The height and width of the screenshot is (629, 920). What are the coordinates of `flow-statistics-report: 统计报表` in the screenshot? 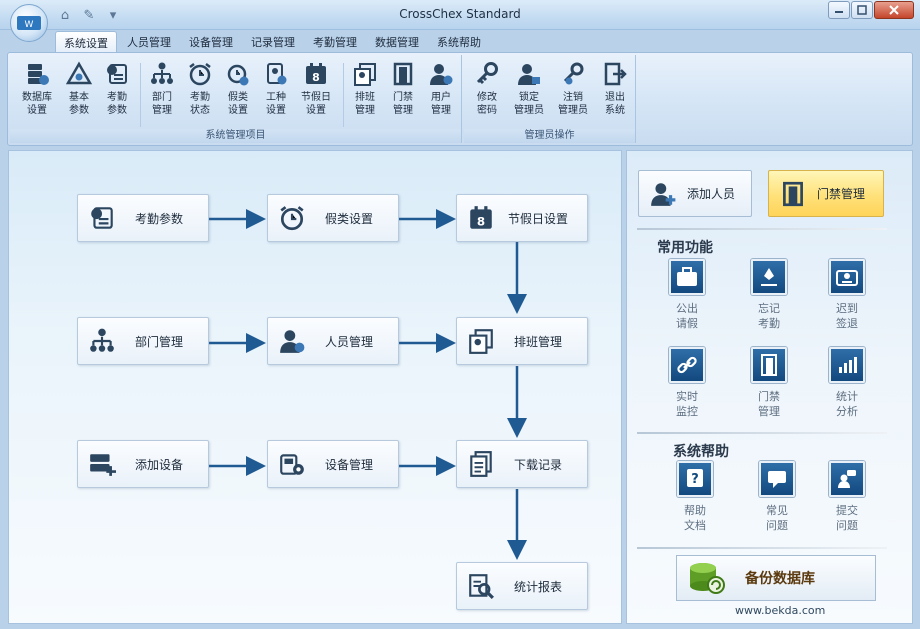 It's located at (522, 586).